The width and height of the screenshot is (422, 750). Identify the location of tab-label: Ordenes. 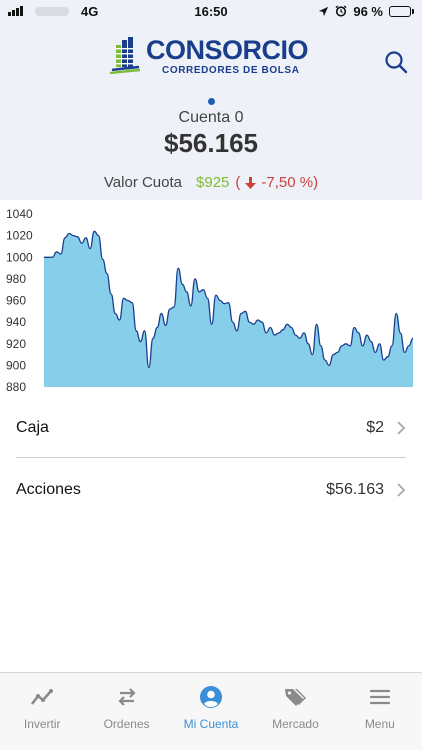
(126, 724).